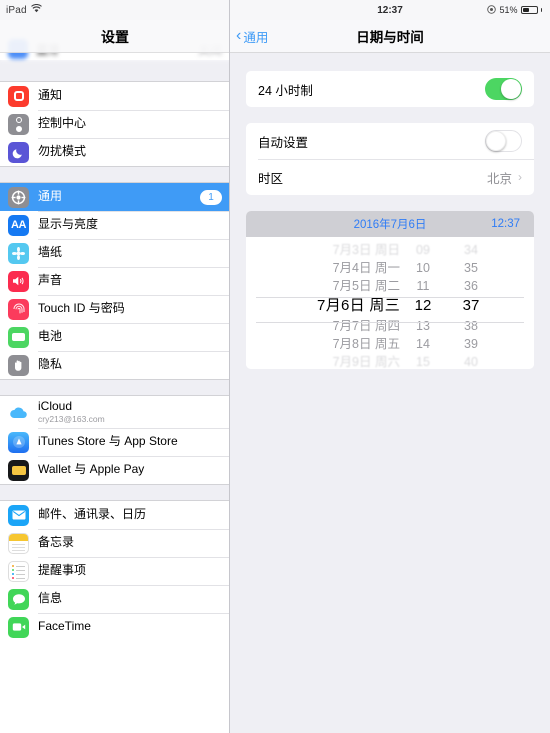  I want to click on sidebar-item-itunes-app-store: iTunes Store 与 App Store, so click(114, 442).